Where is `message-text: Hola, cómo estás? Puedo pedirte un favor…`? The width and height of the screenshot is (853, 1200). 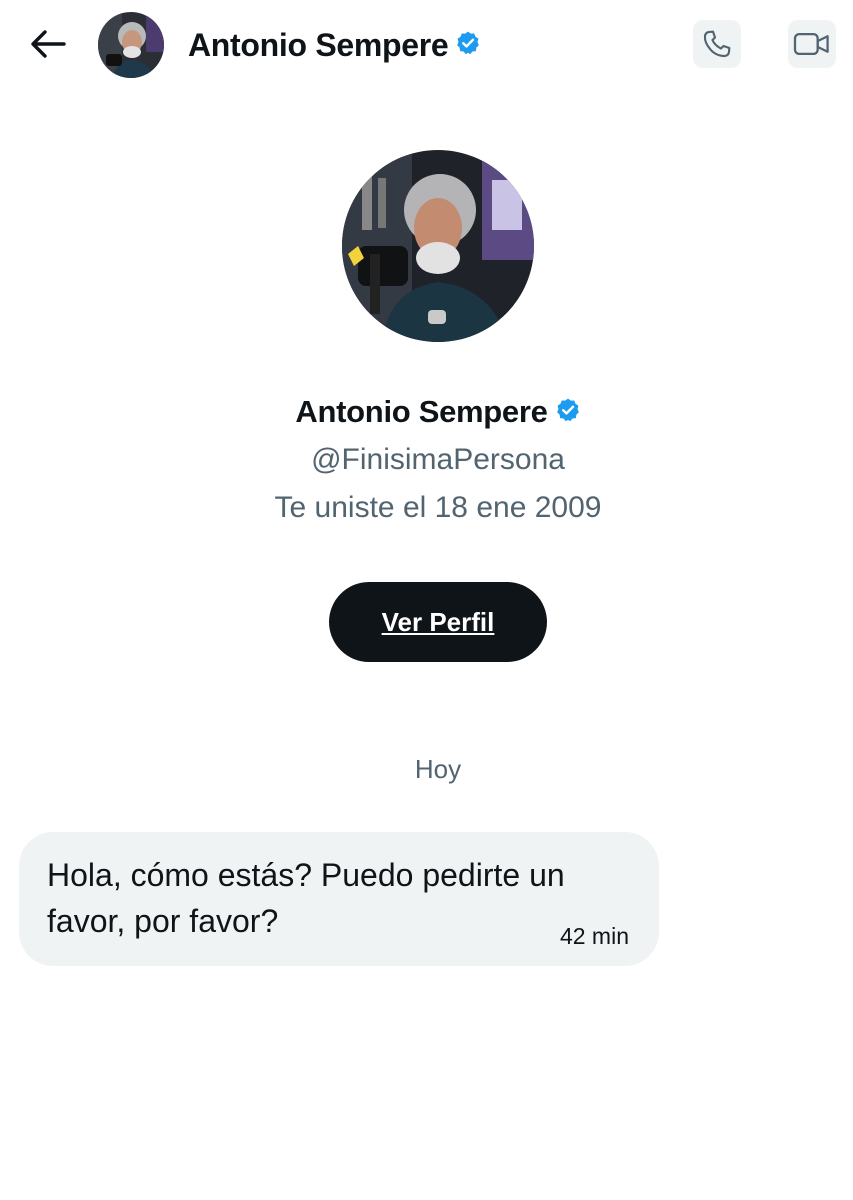
message-text: Hola, cómo estás? Puedo pedirte un favor… is located at coordinates (306, 898).